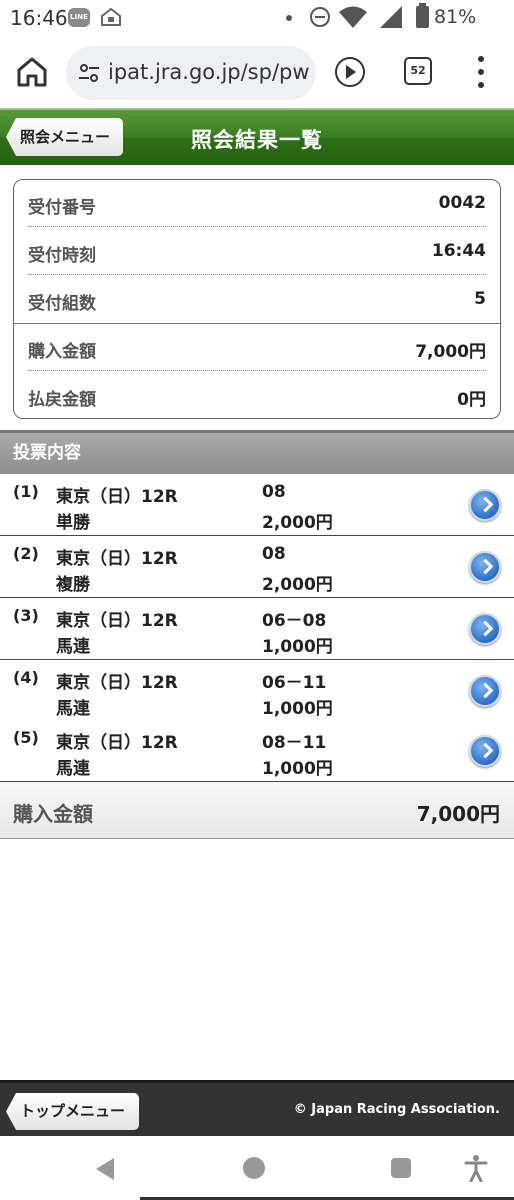 This screenshot has width=514, height=1200. I want to click on summary-value: 16:44, so click(458, 251).